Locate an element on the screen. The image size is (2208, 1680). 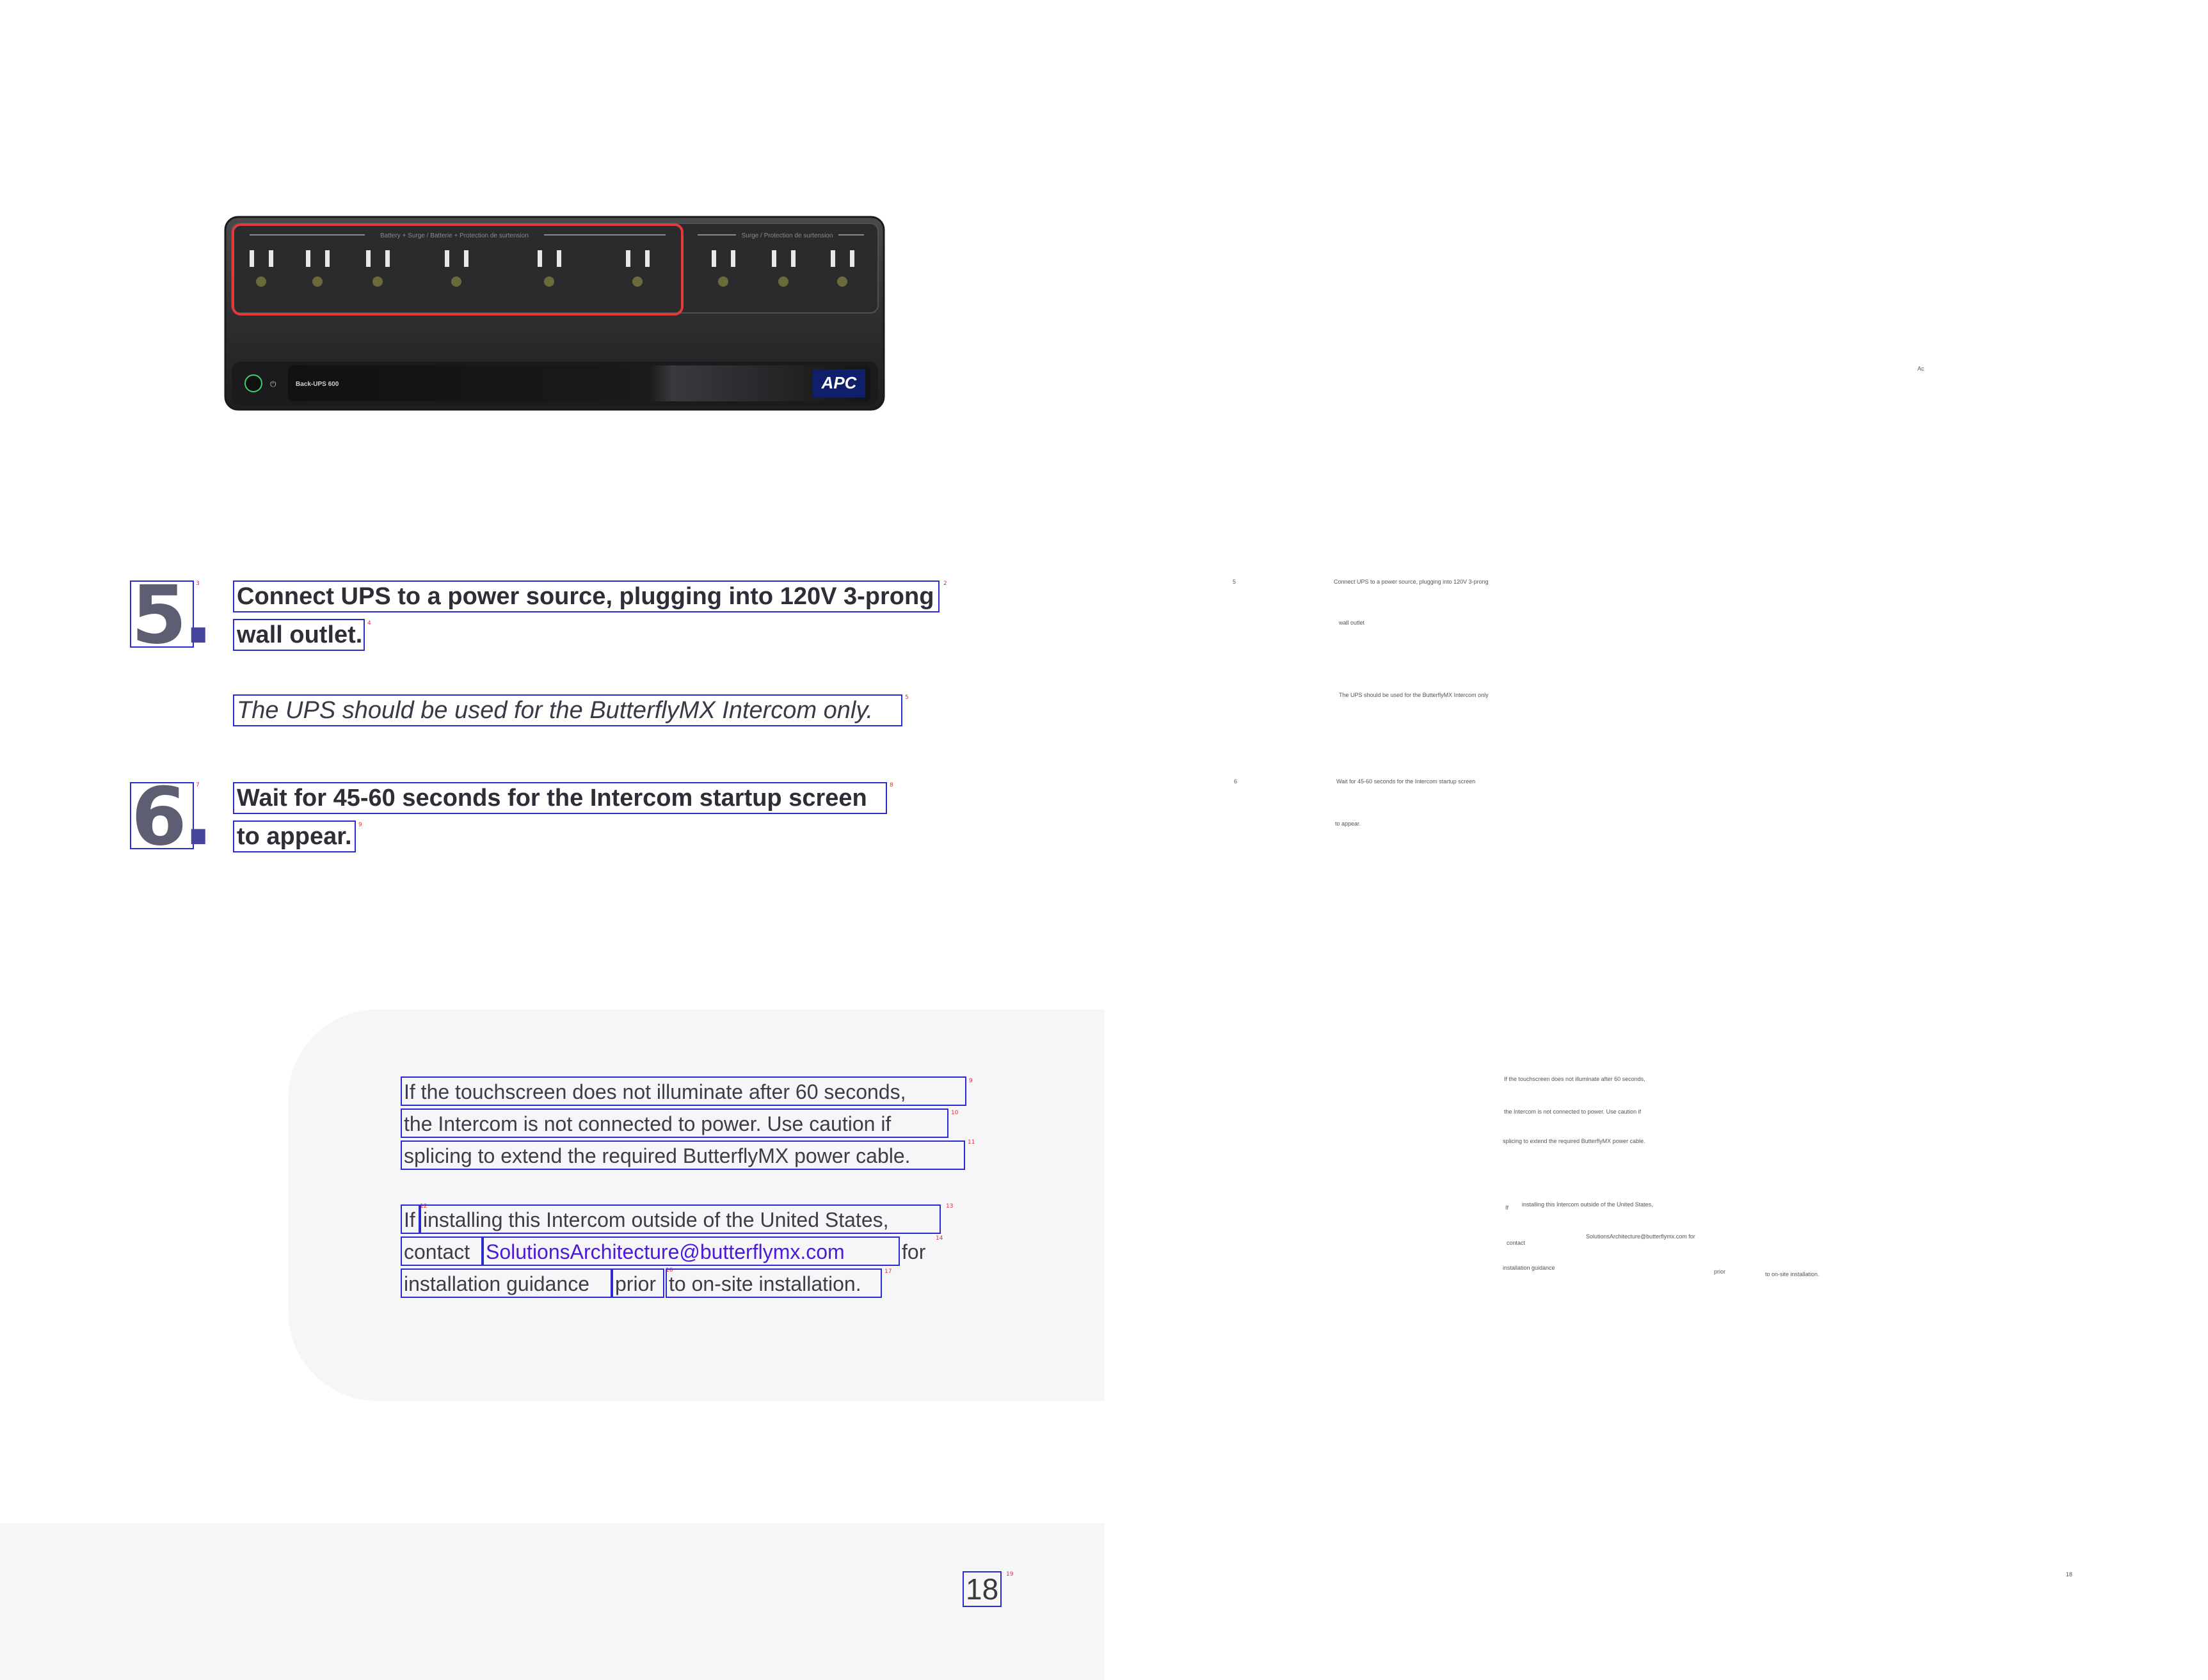
page-footer is located at coordinates (552, 1601).